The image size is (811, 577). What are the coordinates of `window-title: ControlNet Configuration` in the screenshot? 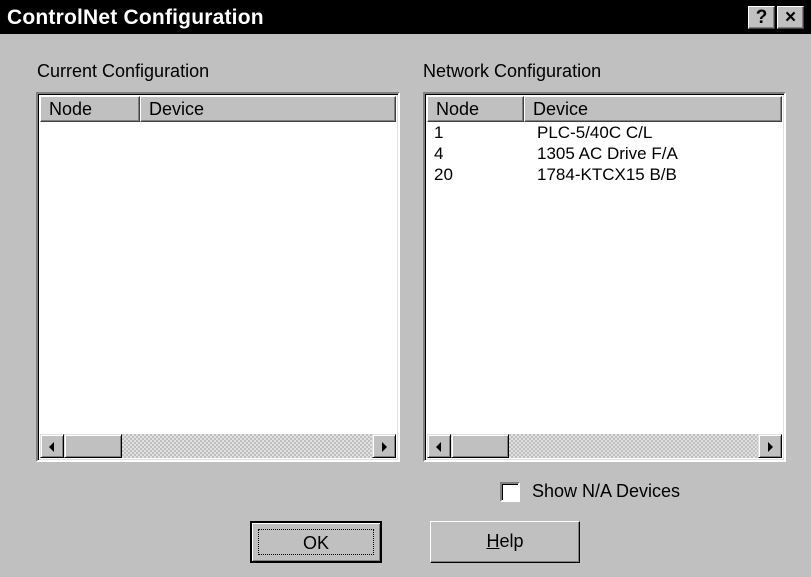 It's located at (135, 17).